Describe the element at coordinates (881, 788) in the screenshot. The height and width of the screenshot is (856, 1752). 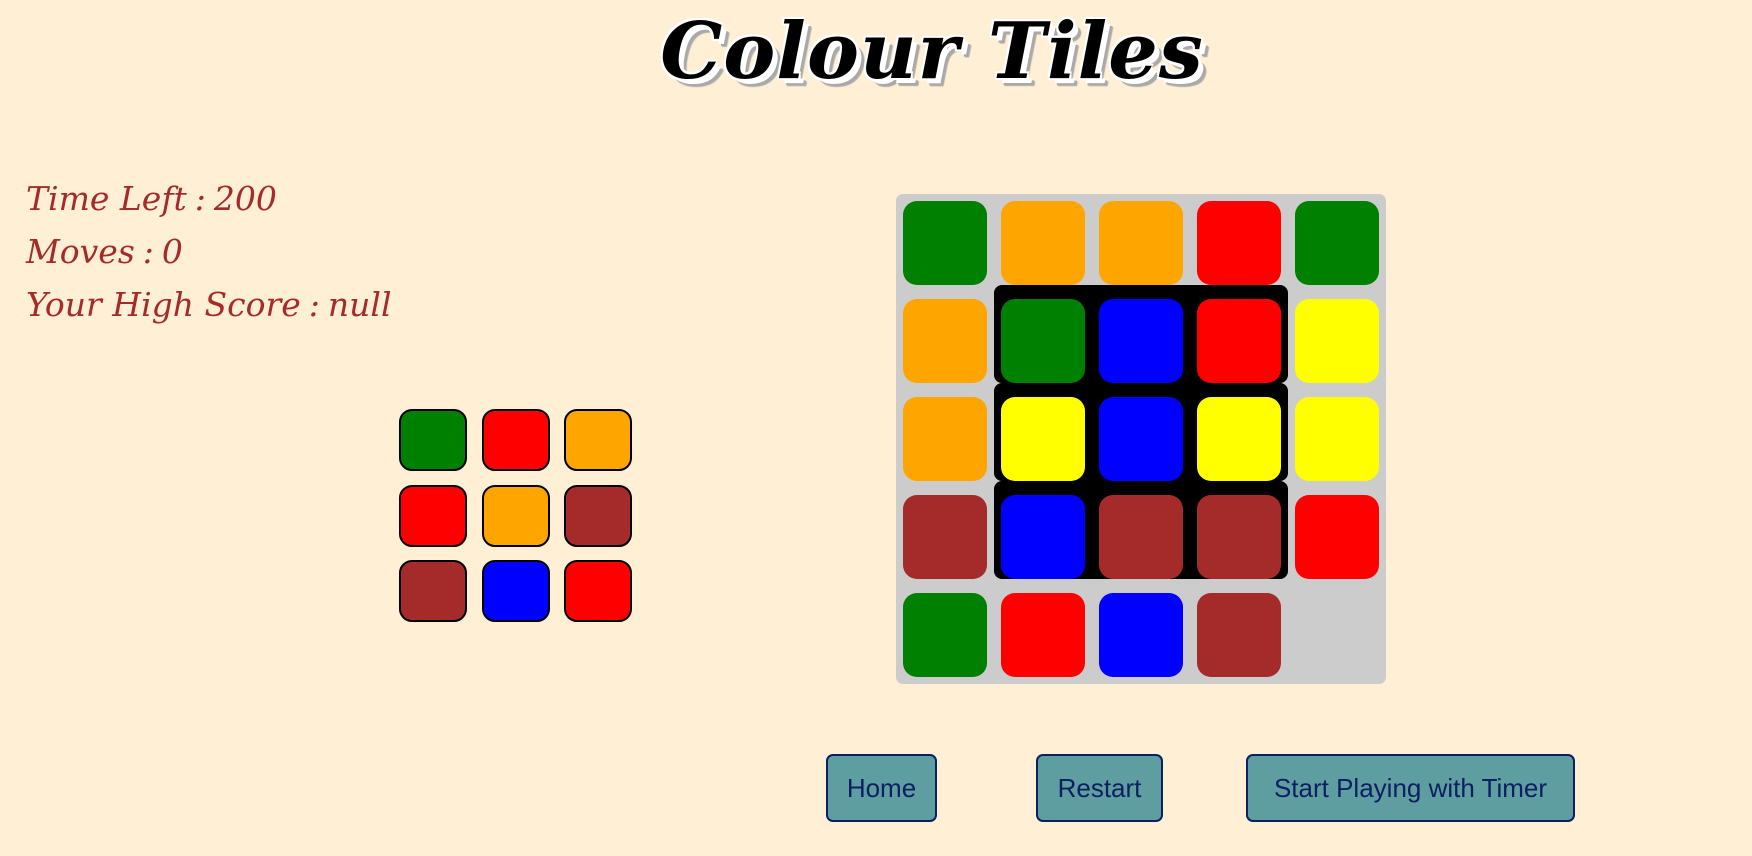
I see `home-button: Home` at that location.